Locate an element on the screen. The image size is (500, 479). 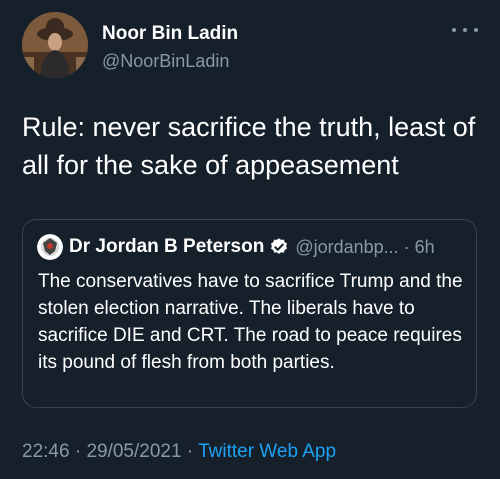
author-handle: @NoorBinLadin is located at coordinates (170, 61).